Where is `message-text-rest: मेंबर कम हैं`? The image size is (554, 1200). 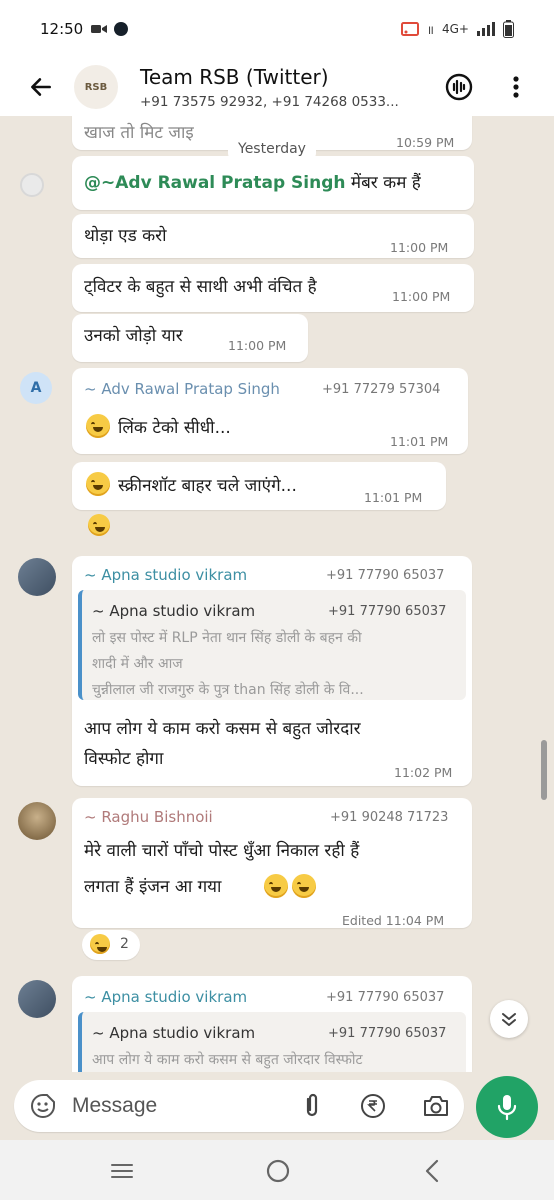 message-text-rest: मेंबर कम हैं is located at coordinates (385, 183).